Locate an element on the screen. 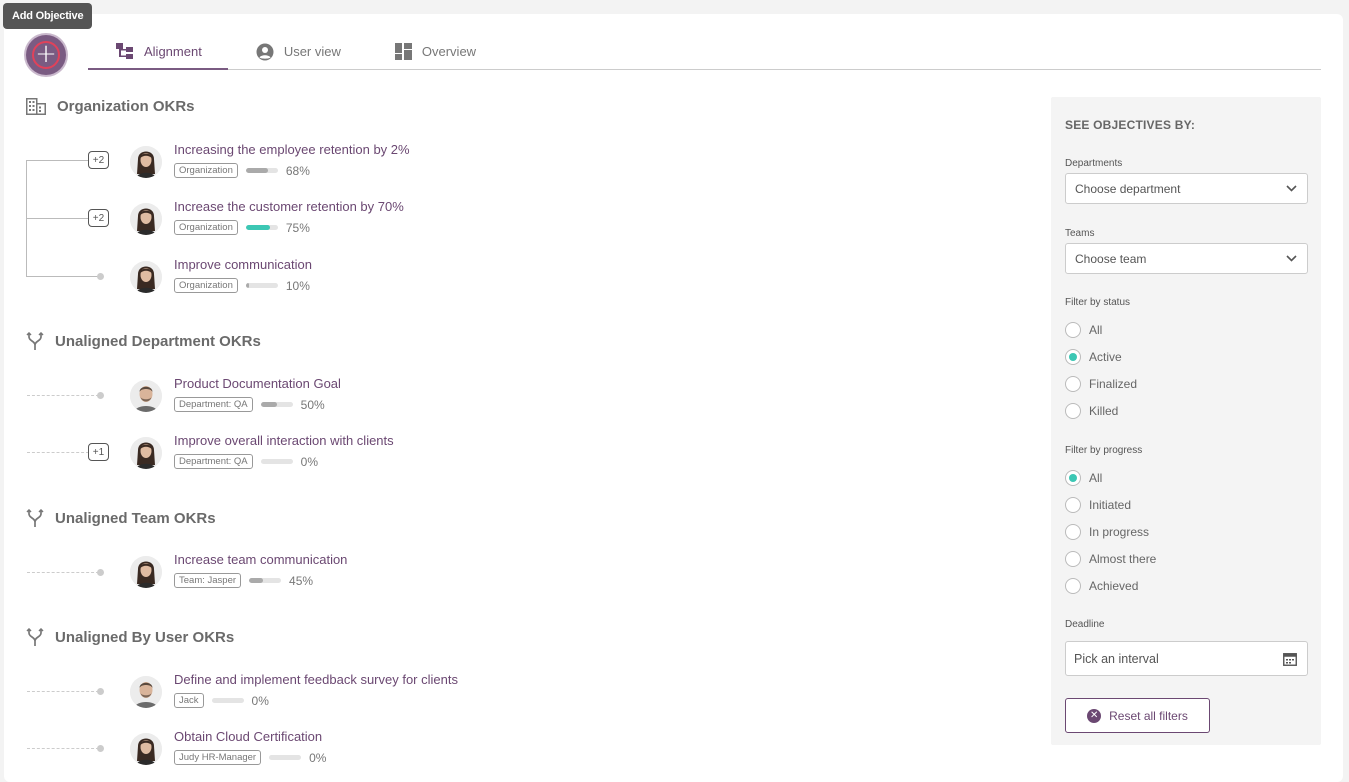 The width and height of the screenshot is (1349, 782). objective-title: Increase the customer retention by 70% is located at coordinates (289, 206).